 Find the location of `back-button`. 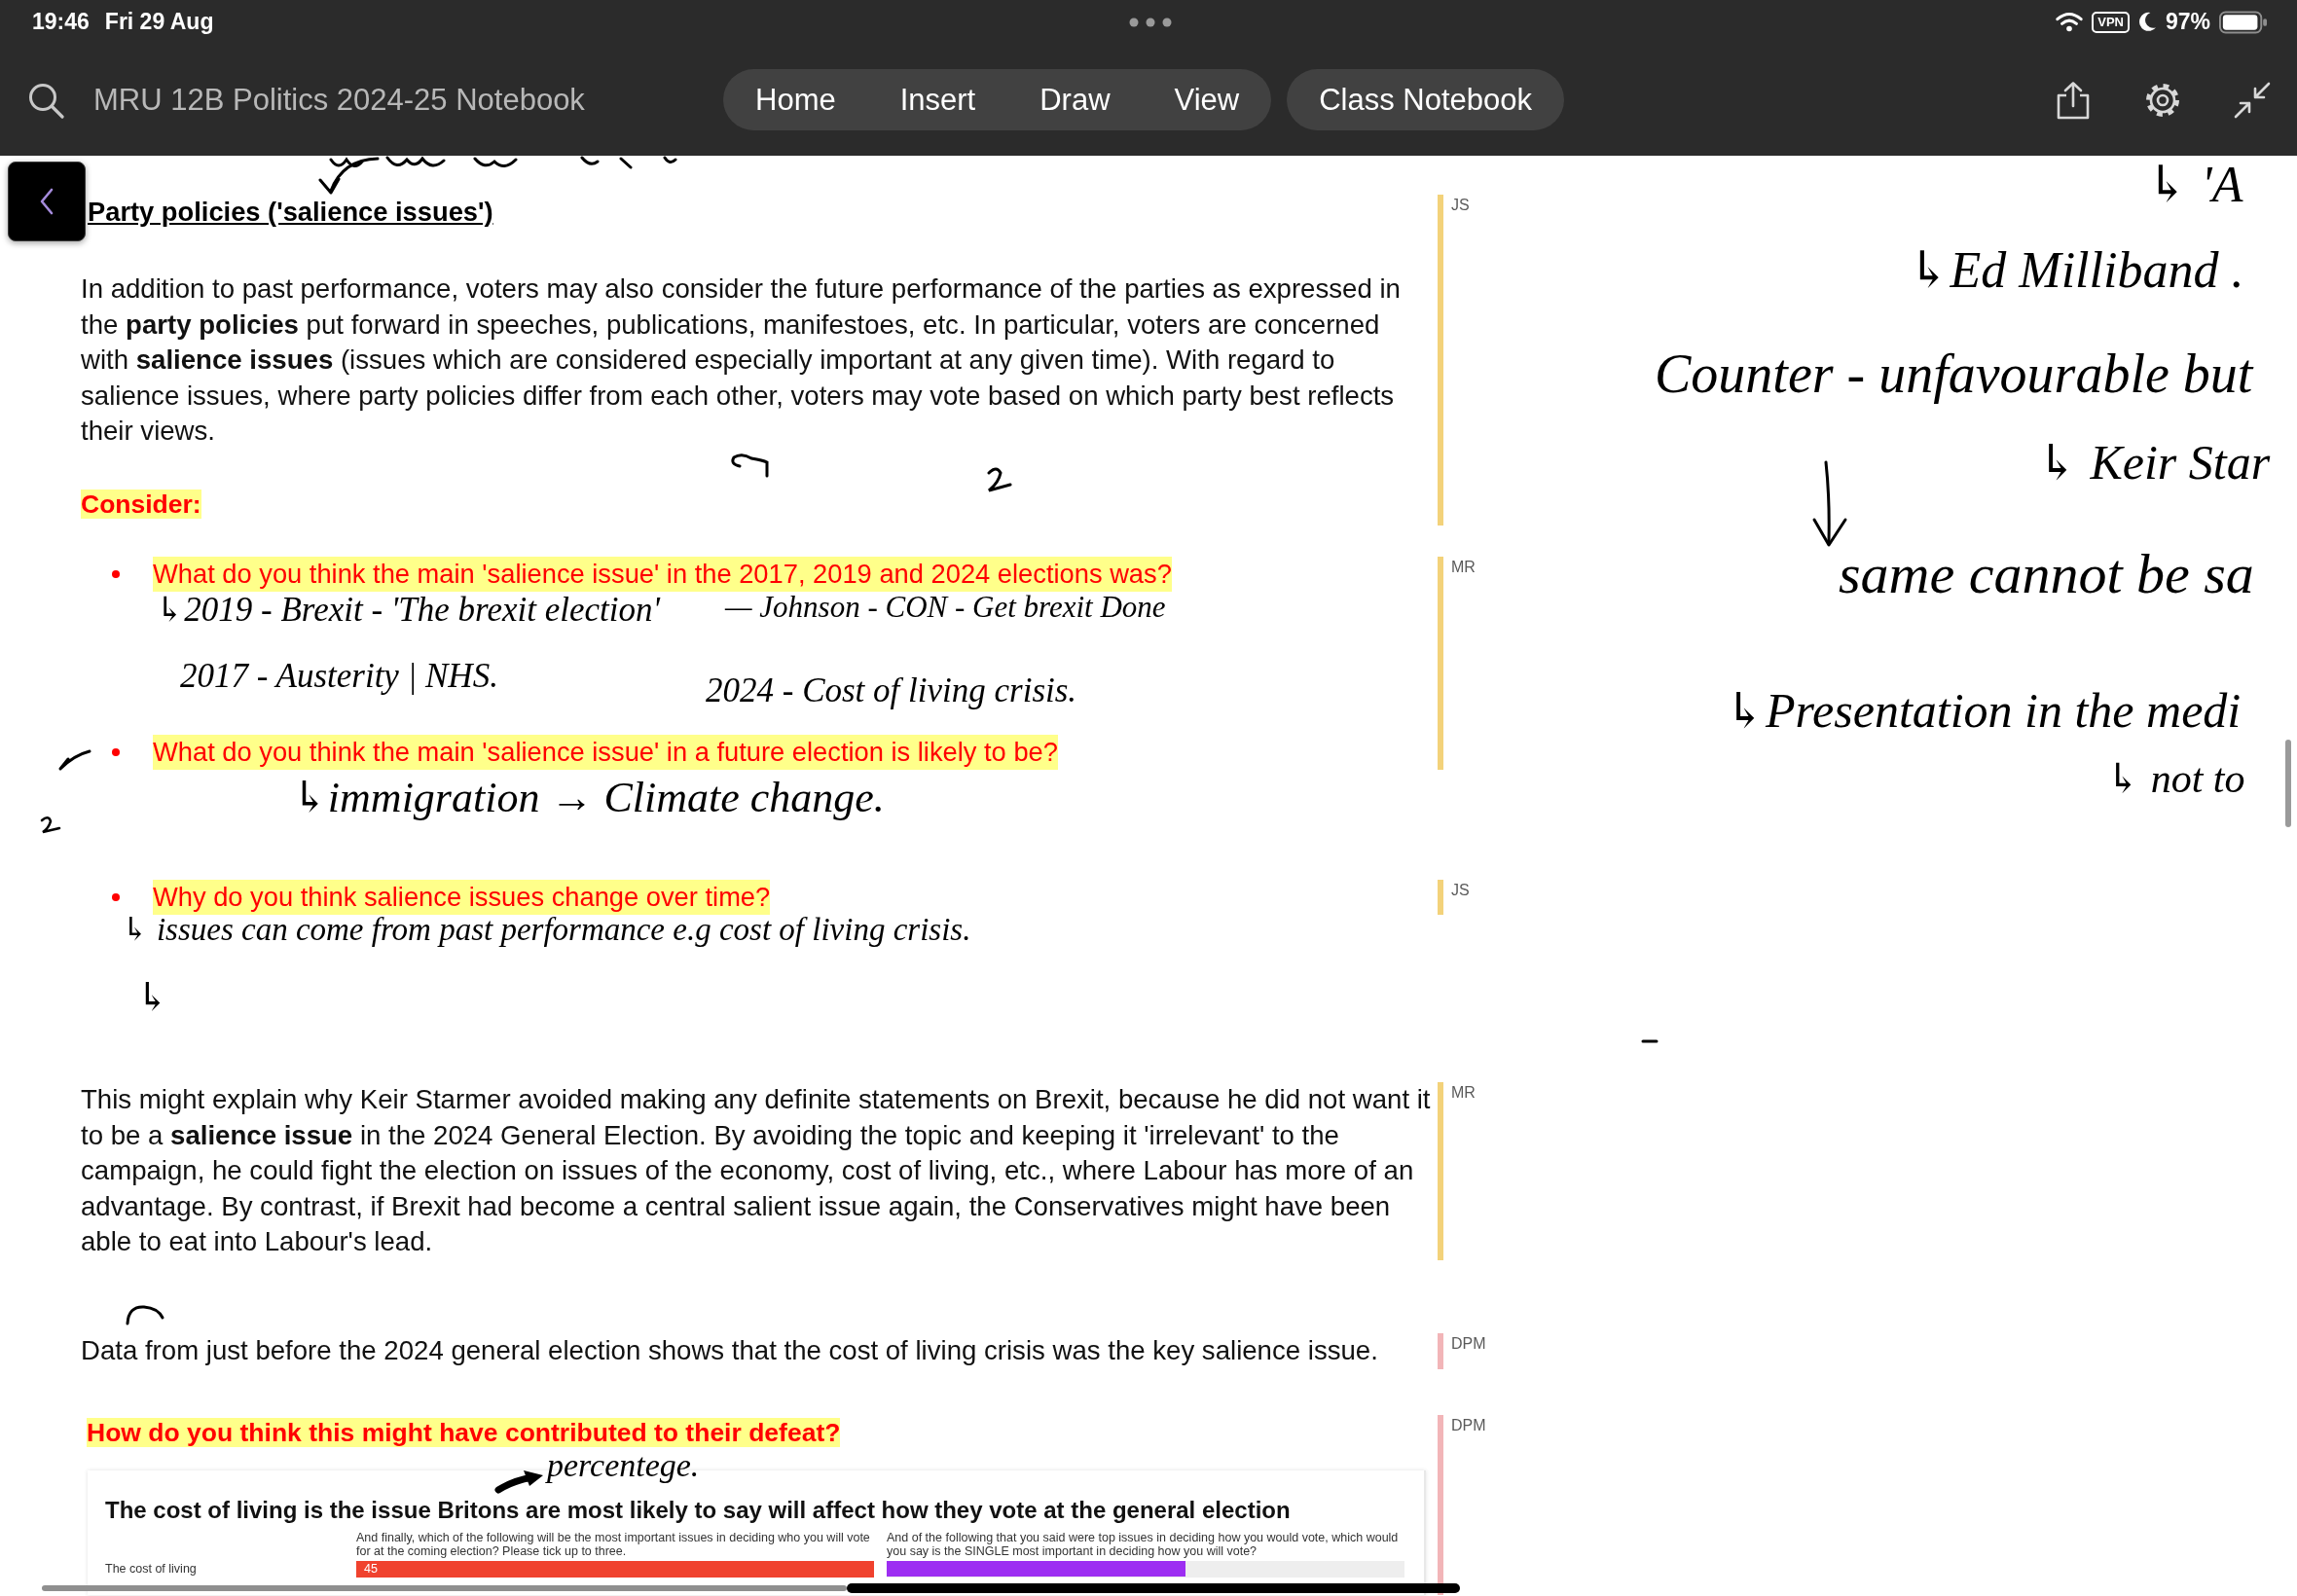

back-button is located at coordinates (47, 202).